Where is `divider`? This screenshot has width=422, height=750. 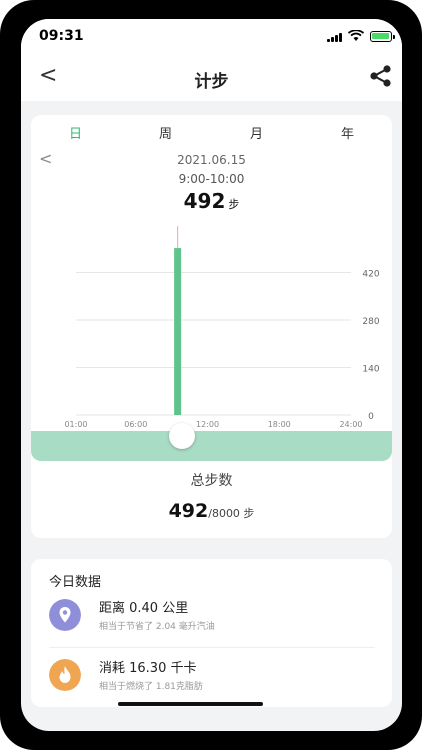 divider is located at coordinates (212, 647).